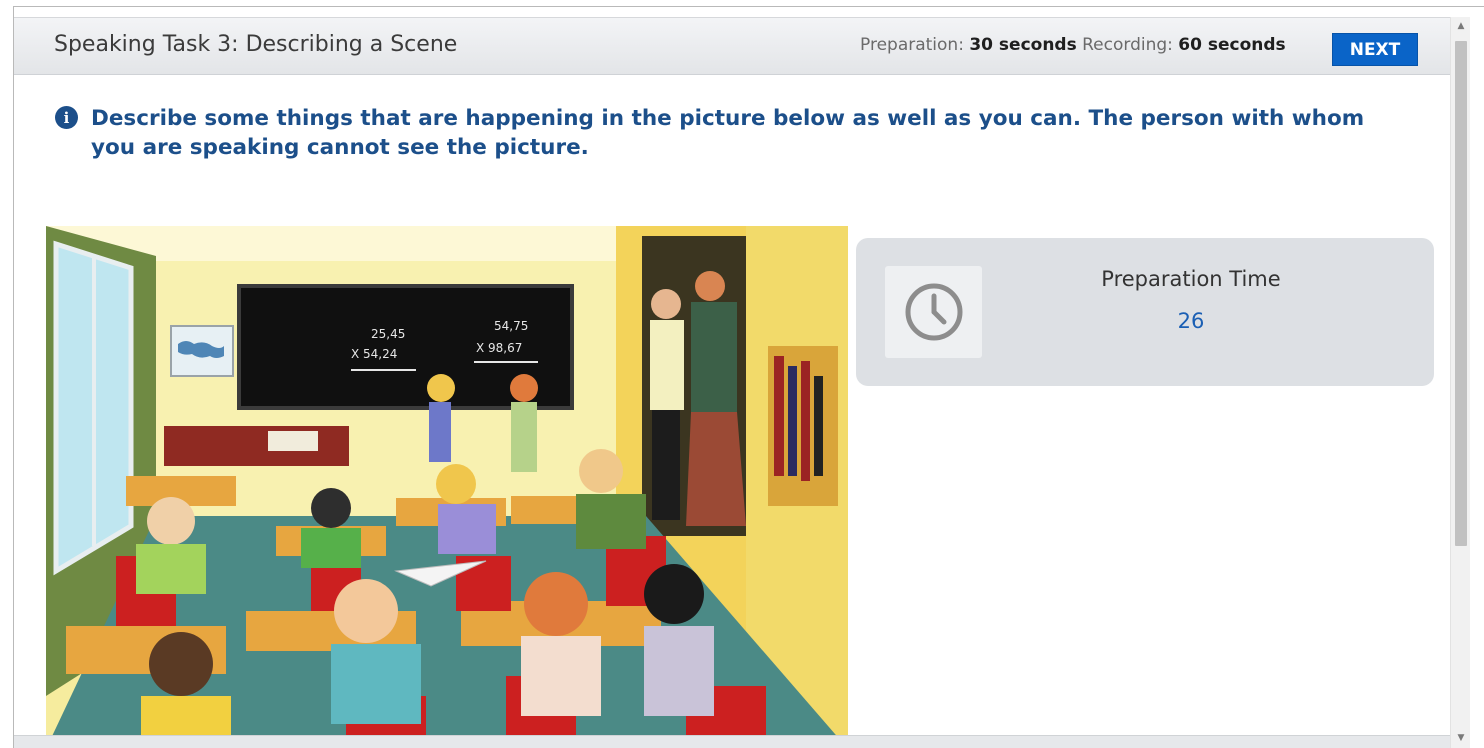  I want to click on clock-icon-box, so click(933, 312).